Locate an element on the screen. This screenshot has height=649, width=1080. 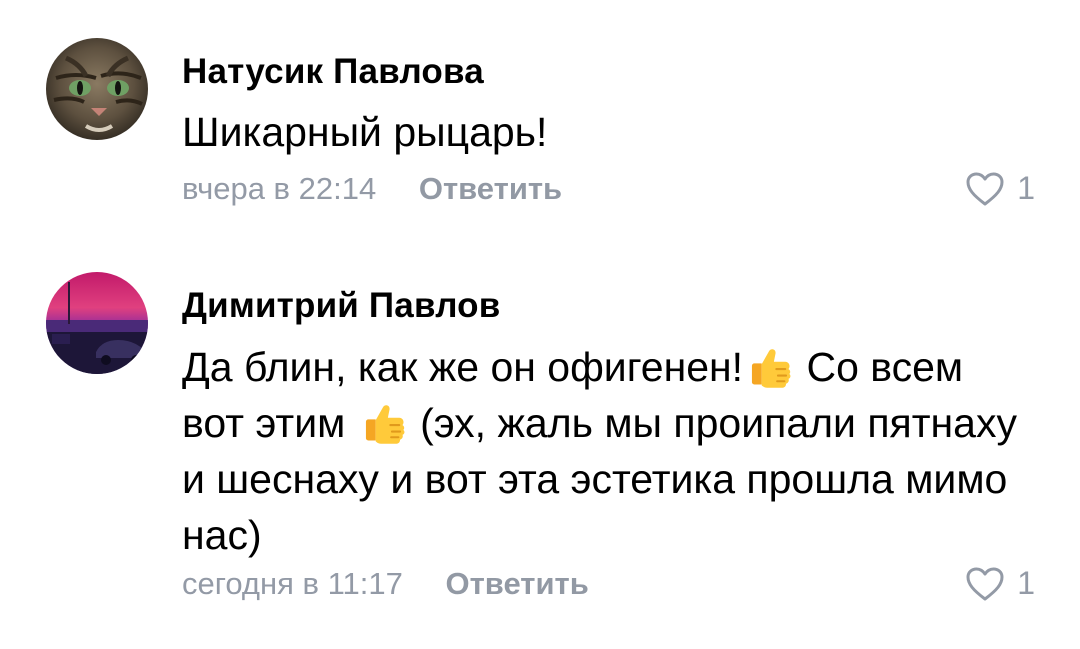
comment-timestamp: вчера в 22:14 is located at coordinates (279, 188).